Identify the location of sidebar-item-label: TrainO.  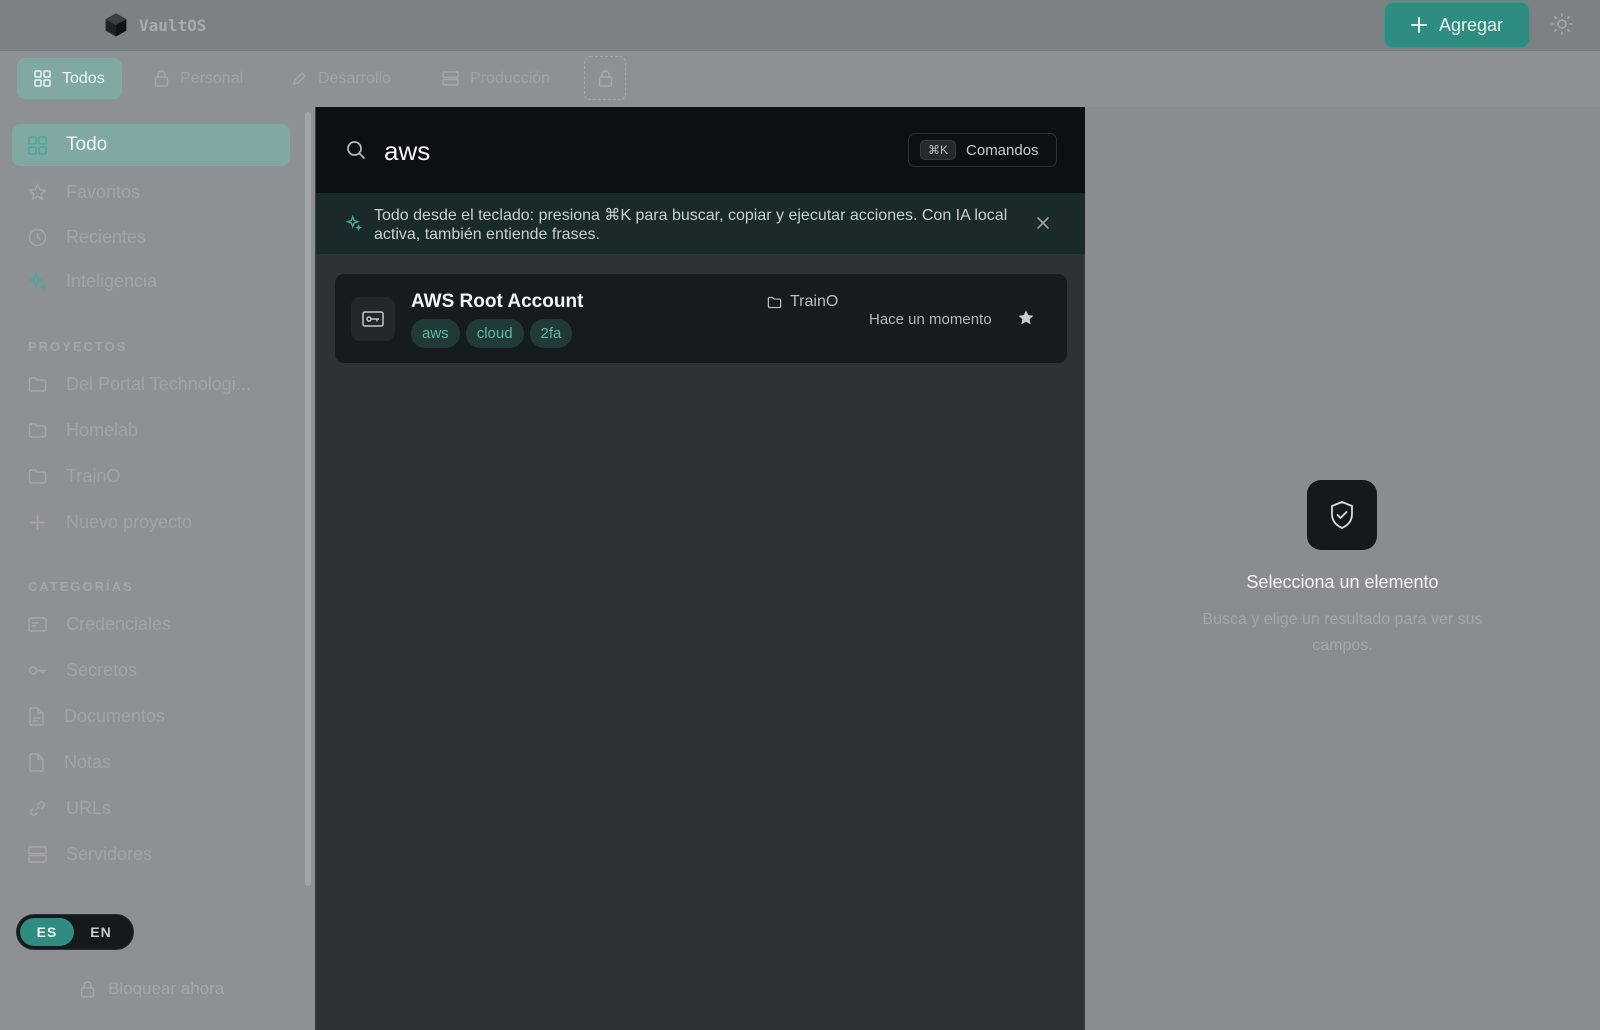
(93, 475).